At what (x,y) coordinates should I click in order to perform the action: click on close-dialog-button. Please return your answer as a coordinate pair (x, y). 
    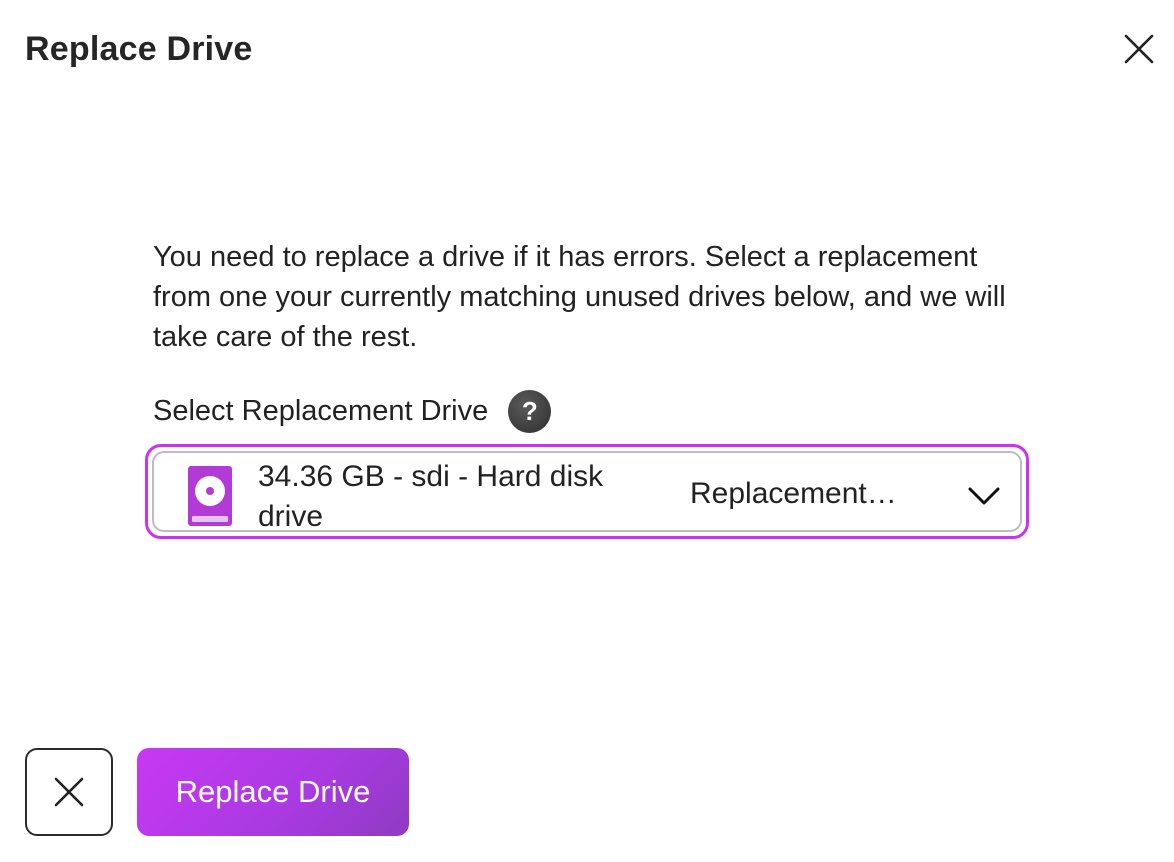
    Looking at the image, I should click on (1139, 49).